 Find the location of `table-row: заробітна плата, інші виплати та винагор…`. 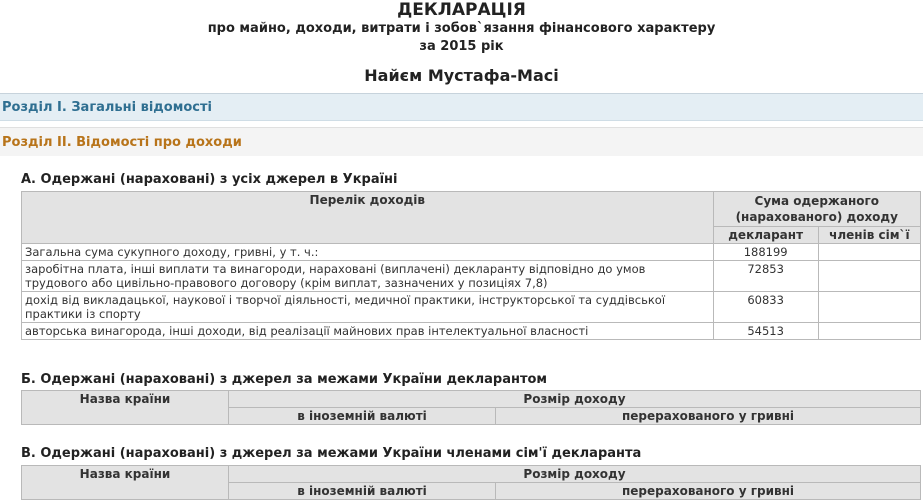

table-row: заробітна плата, інші виплати та винагор… is located at coordinates (471, 276).